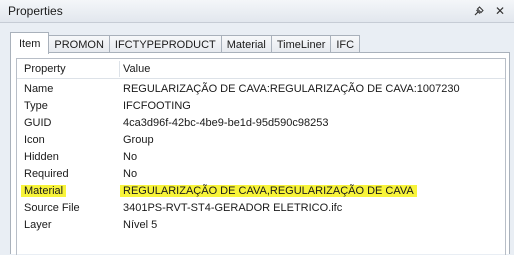 The height and width of the screenshot is (255, 514). Describe the element at coordinates (165, 44) in the screenshot. I see `tab-ifctypeproduct: IFCTYPEPRODUCT` at that location.